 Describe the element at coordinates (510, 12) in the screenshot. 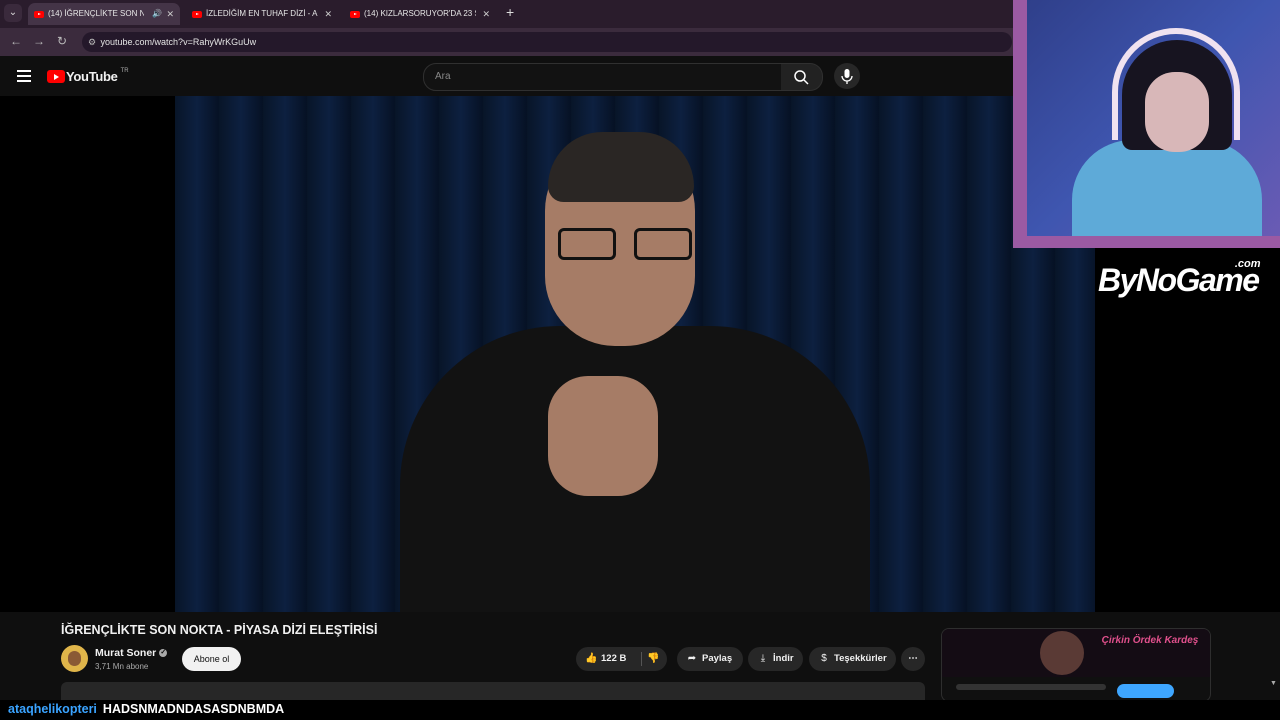

I see `new-tab-plus-icon: +` at that location.